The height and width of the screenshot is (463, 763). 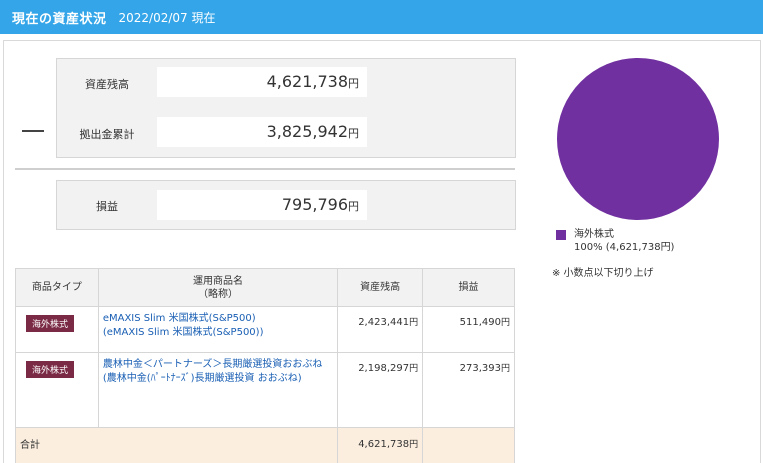 I want to click on col-header-profit: 損益, so click(x=468, y=287).